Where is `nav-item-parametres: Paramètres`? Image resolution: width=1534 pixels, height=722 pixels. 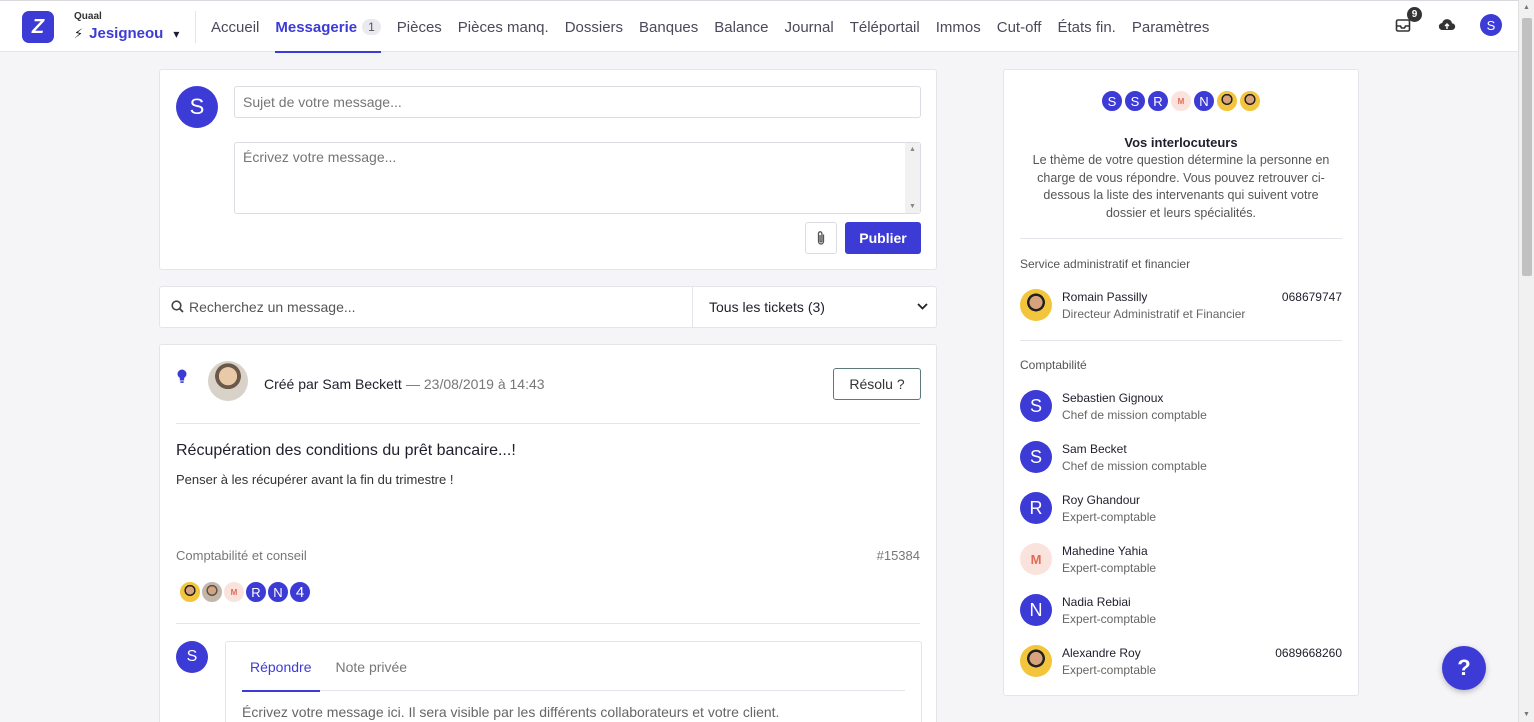
nav-item-parametres: Paramètres is located at coordinates (1171, 27).